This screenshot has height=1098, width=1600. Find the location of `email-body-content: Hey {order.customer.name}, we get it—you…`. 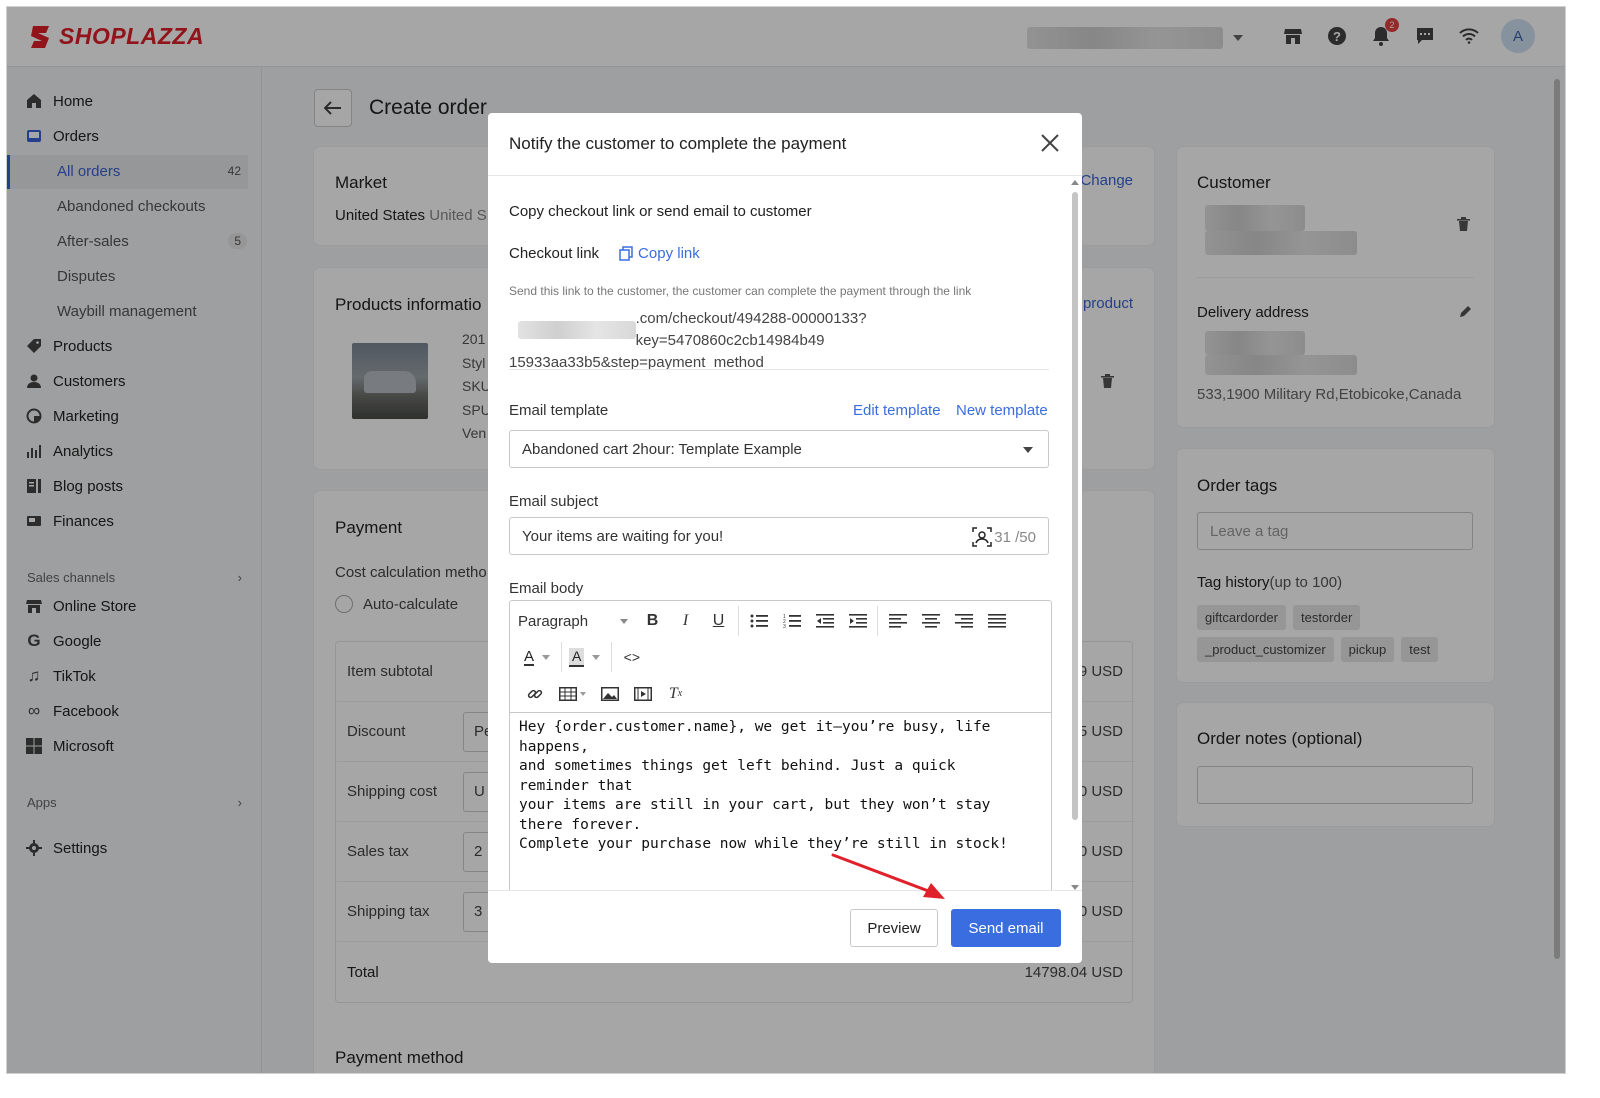

email-body-content: Hey {order.customer.name}, we get it—you… is located at coordinates (776, 786).